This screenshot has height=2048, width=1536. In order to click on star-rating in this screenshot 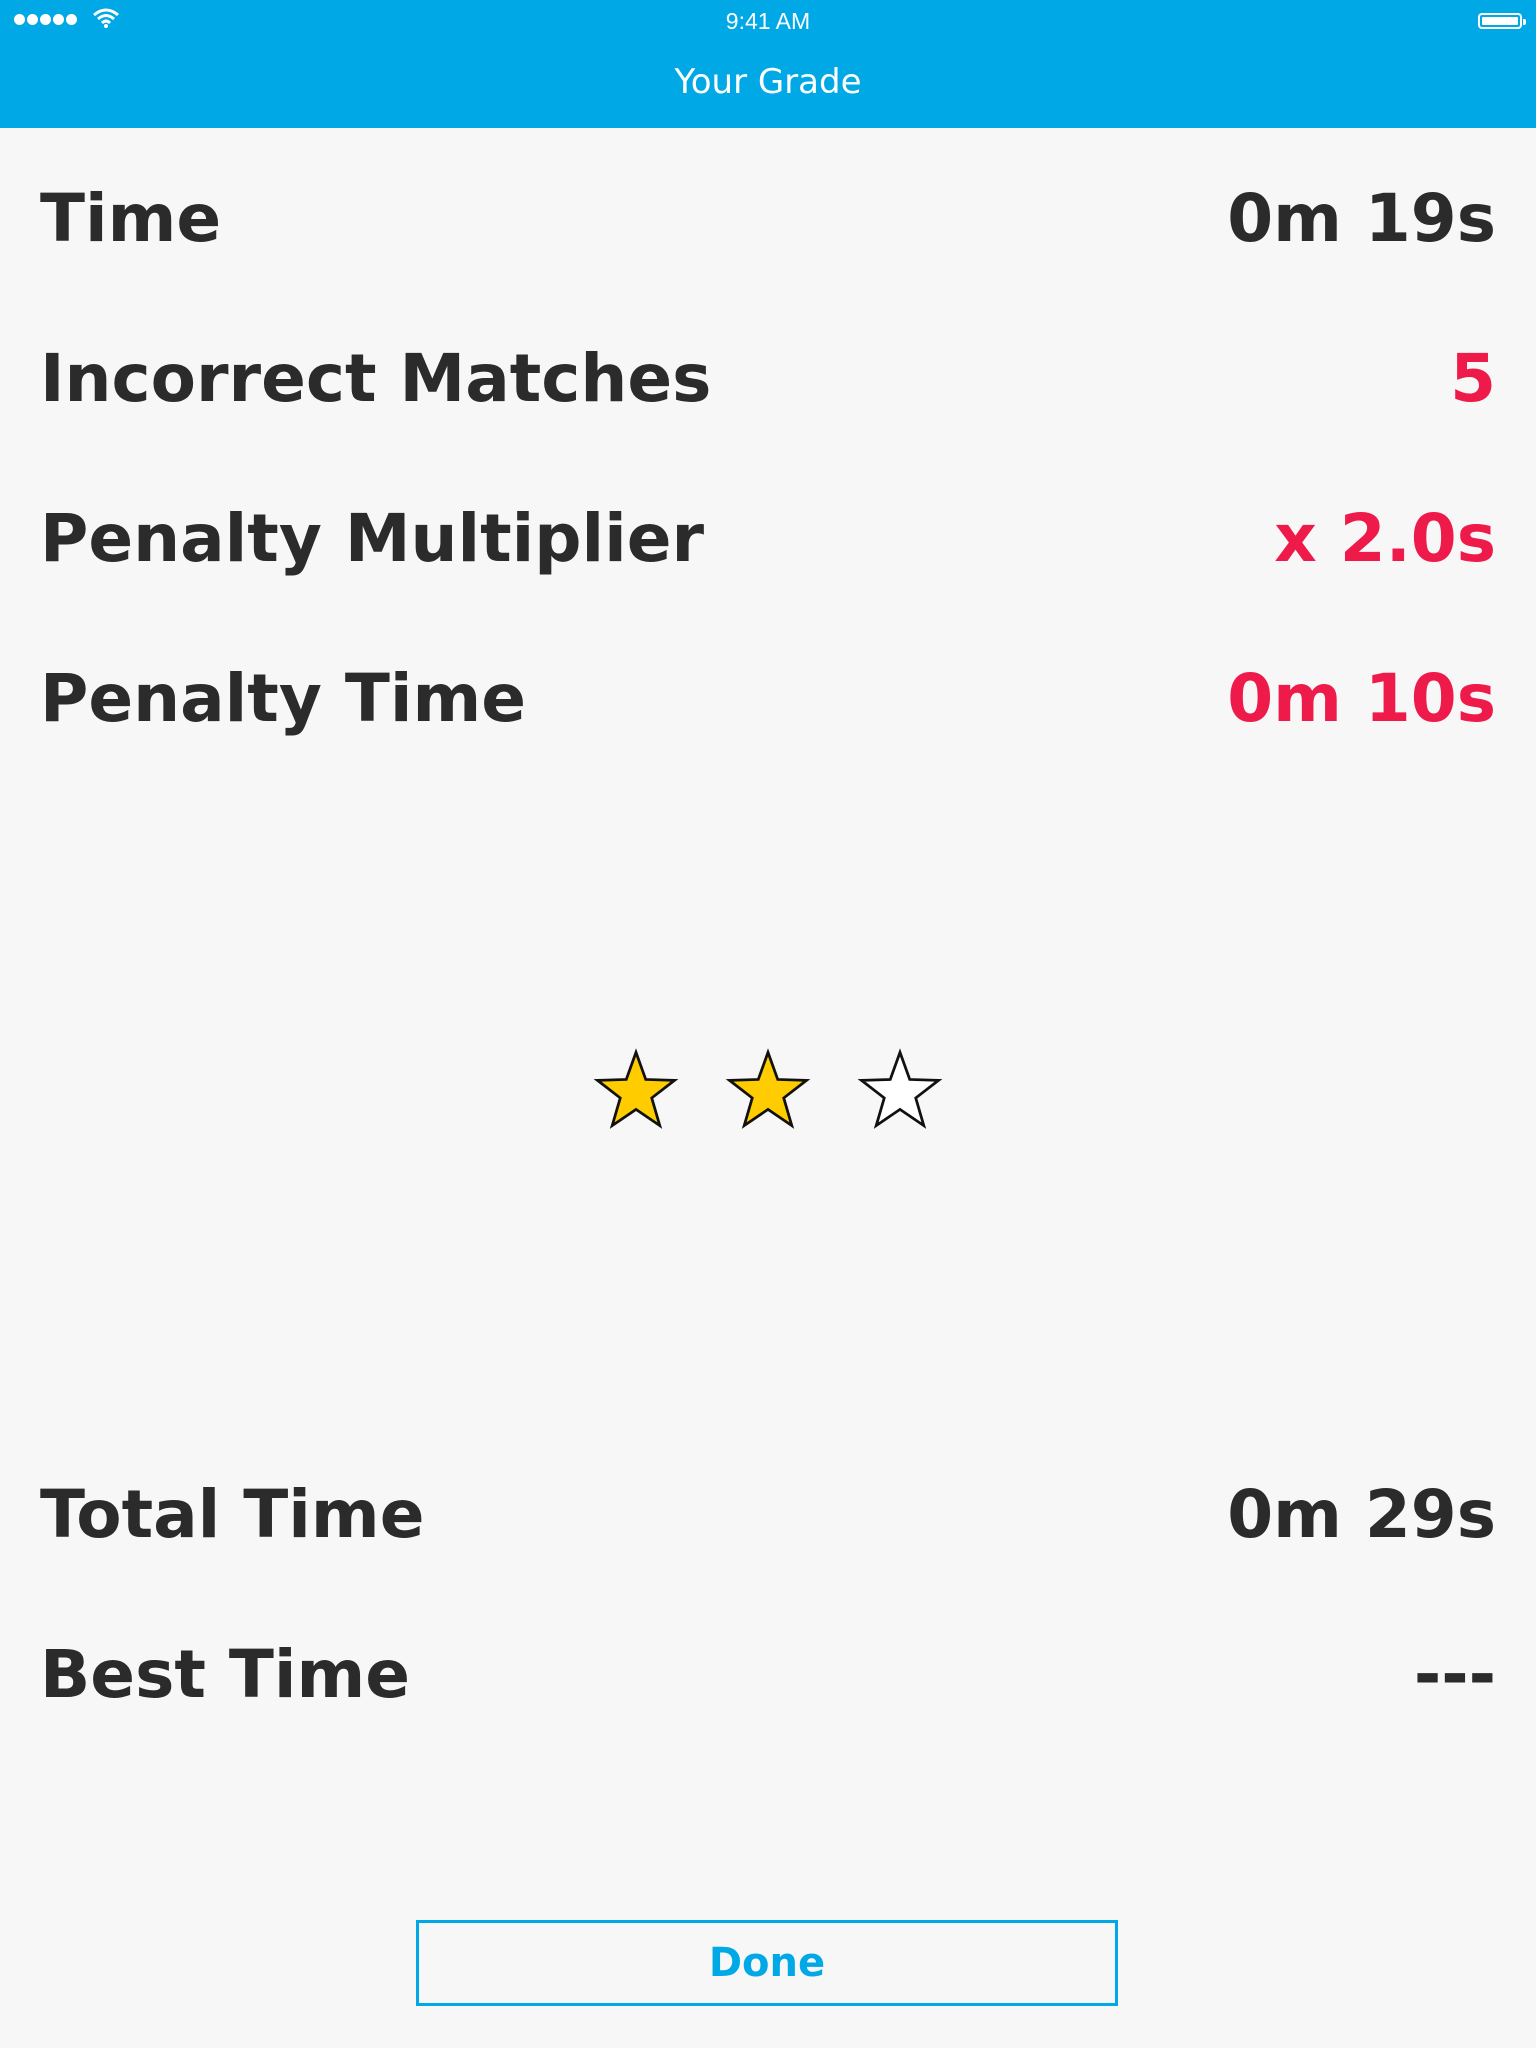, I will do `click(768, 1095)`.